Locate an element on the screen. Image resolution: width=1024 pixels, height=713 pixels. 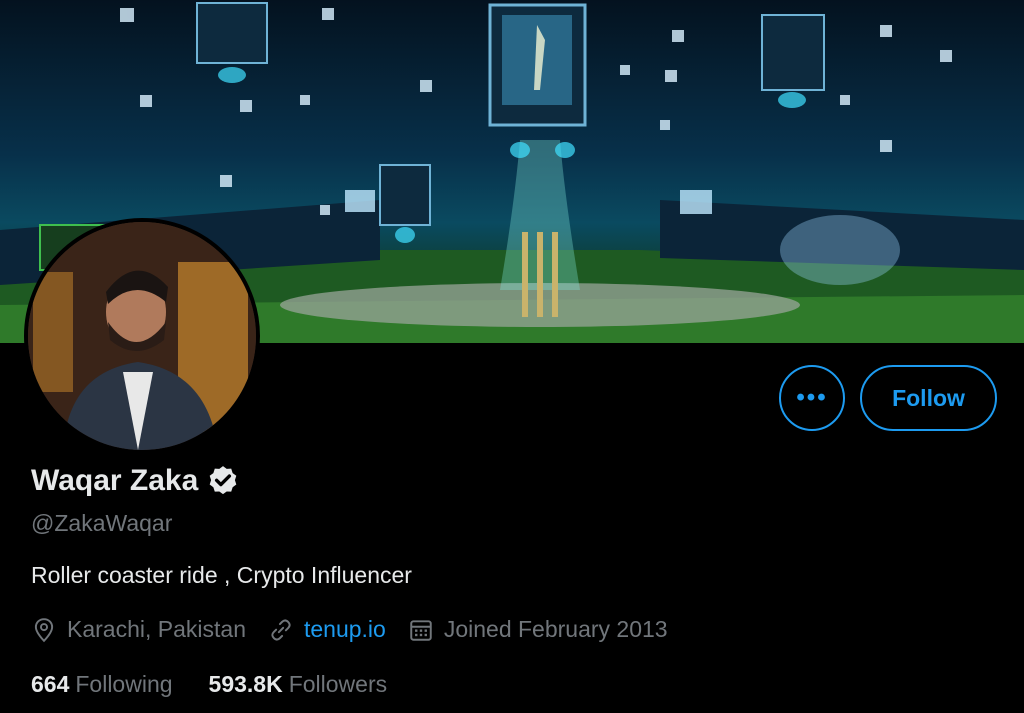
calendar-icon is located at coordinates (421, 630).